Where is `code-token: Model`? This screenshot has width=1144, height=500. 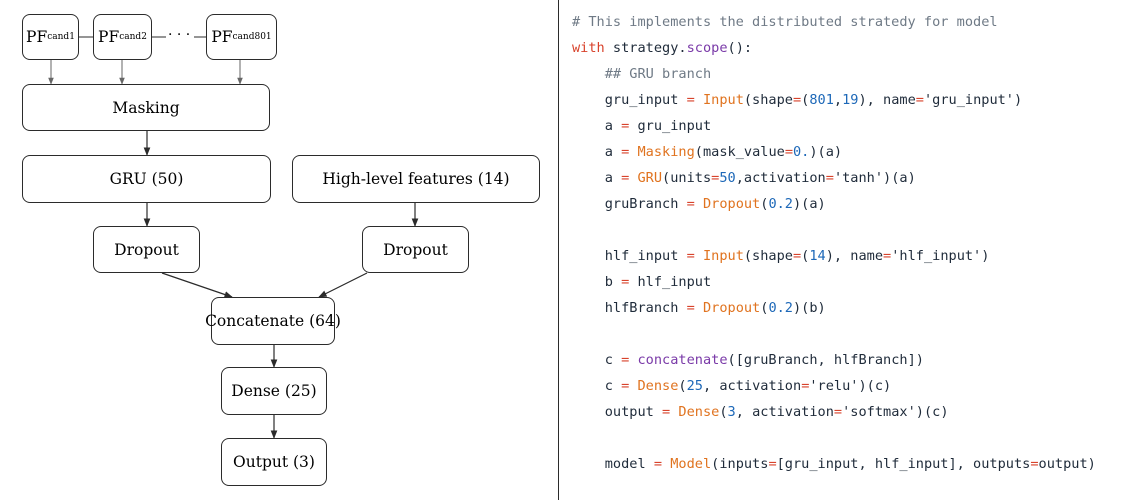 code-token: Model is located at coordinates (691, 464).